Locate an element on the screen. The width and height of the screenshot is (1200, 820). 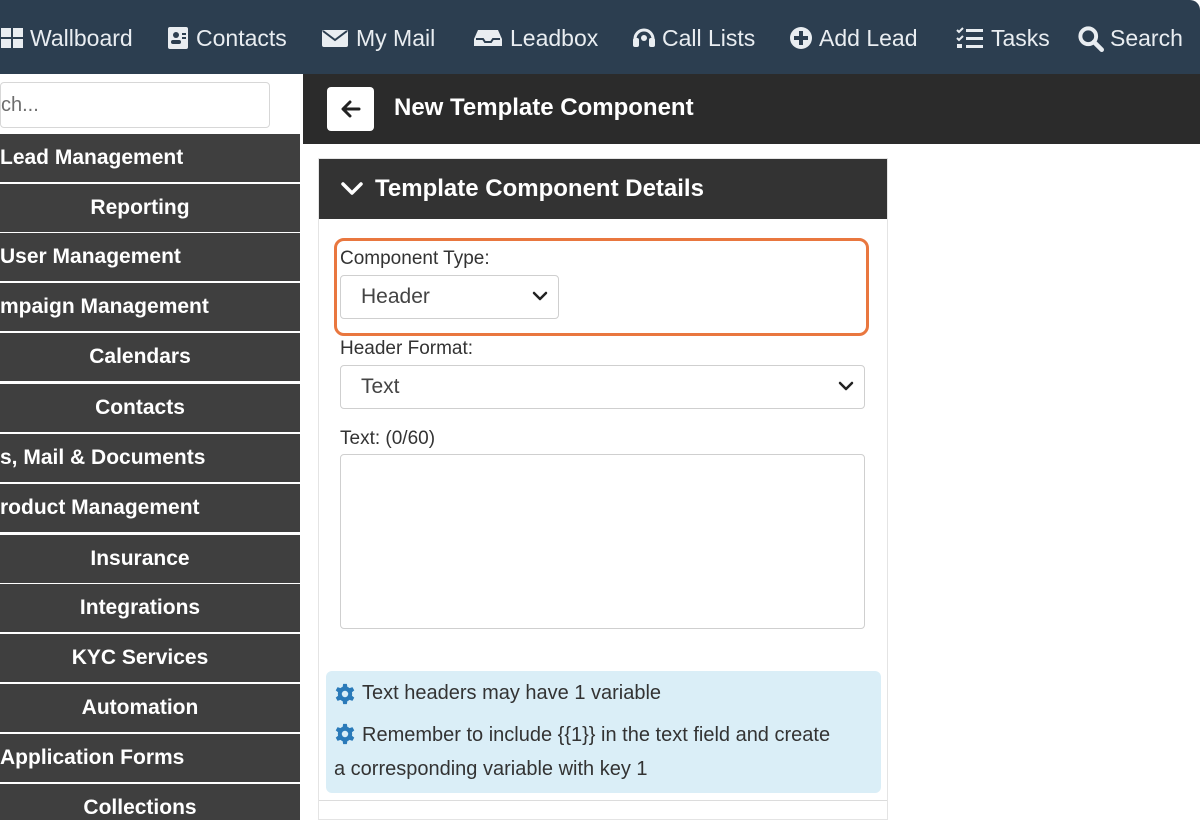
text-label: Text: (0/60) is located at coordinates (388, 438).